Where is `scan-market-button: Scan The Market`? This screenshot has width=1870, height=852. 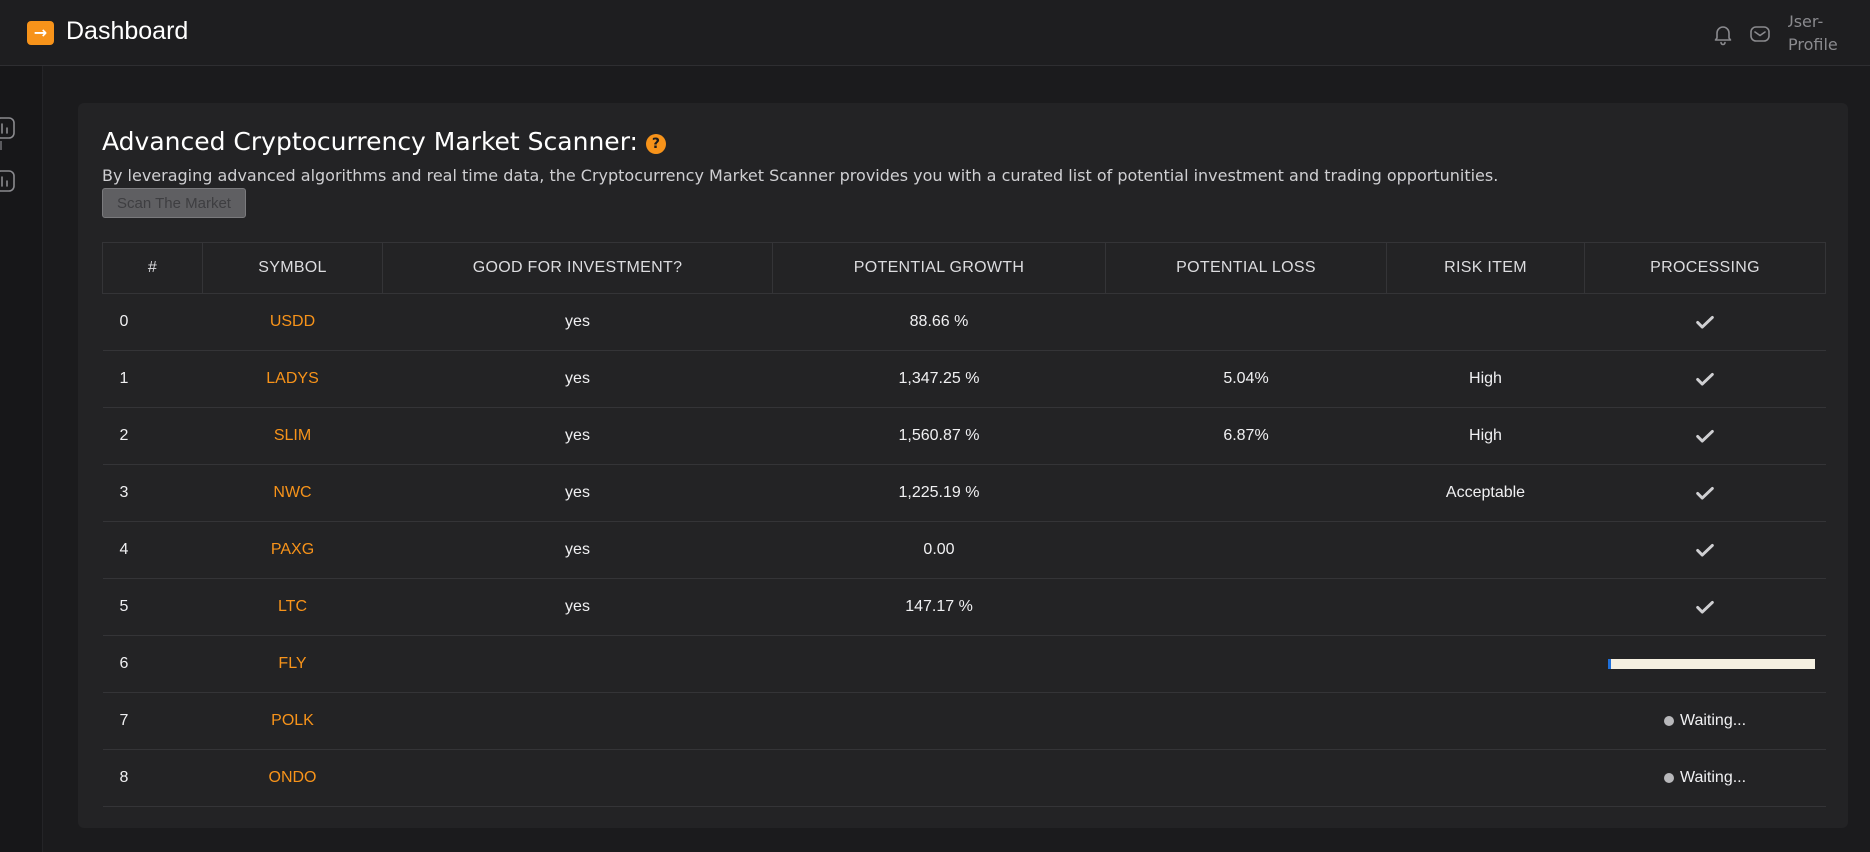
scan-market-button: Scan The Market is located at coordinates (174, 203).